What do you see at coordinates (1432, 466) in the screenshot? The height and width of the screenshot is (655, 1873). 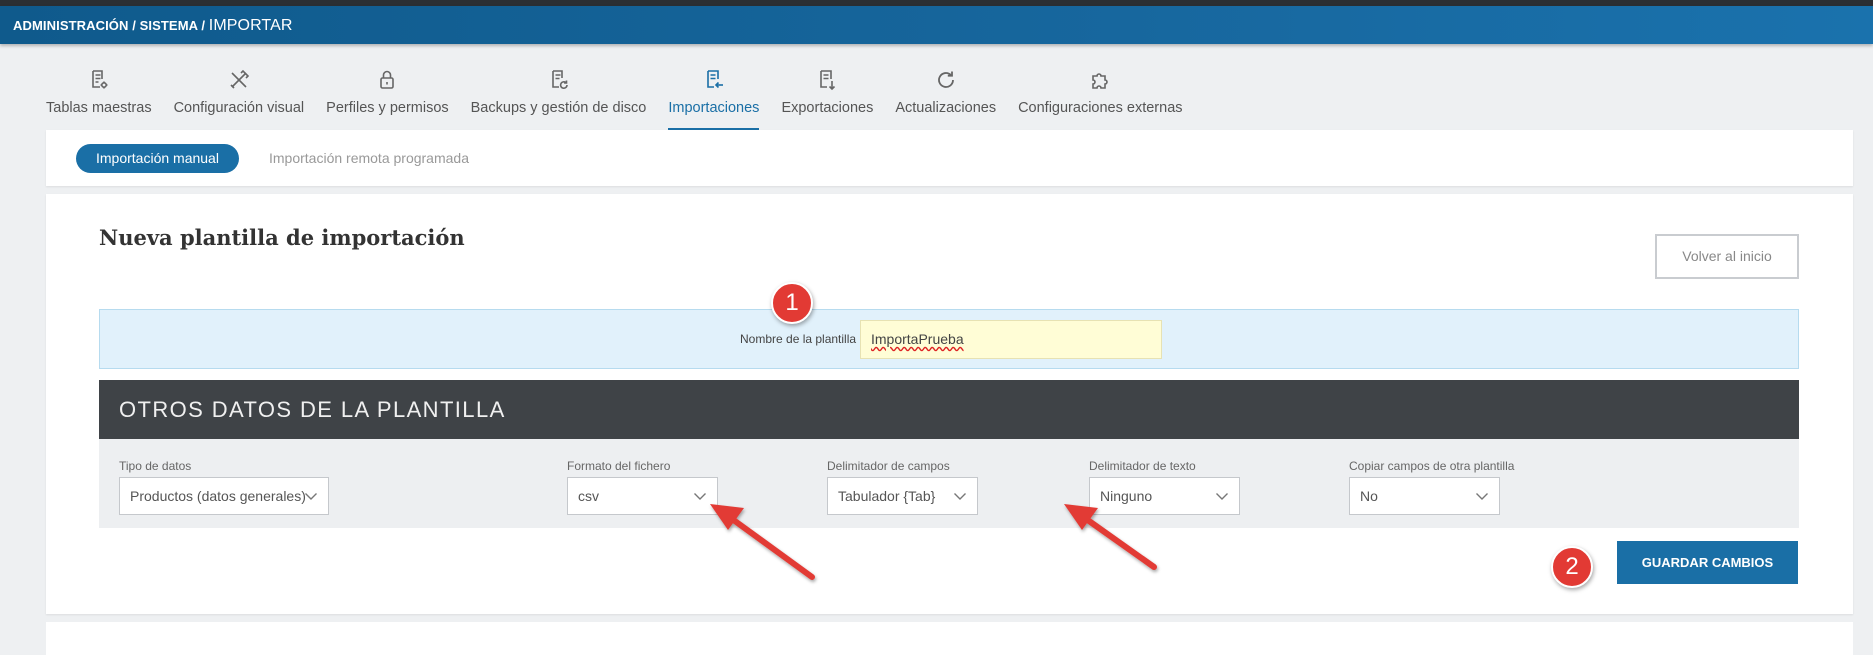 I see `field-label: Copiar campos de otra plantilla` at bounding box center [1432, 466].